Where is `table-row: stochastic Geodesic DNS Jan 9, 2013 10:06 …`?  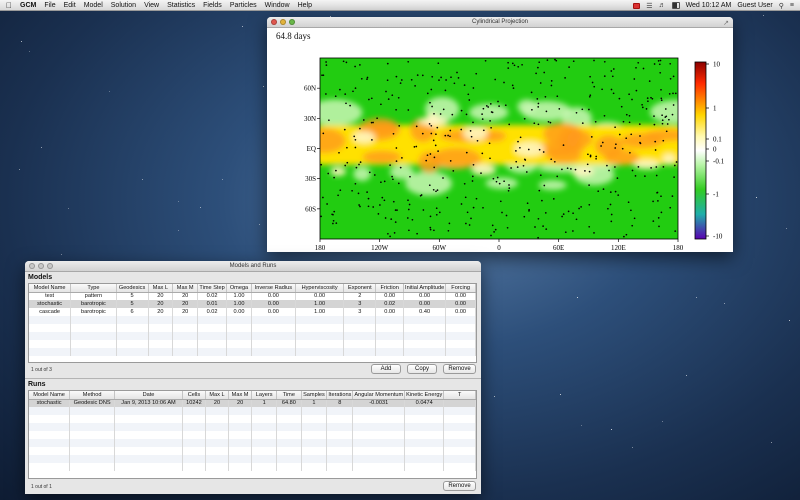
table-row: stochastic Geodesic DNS Jan 9, 2013 10:06 … is located at coordinates (252, 403).